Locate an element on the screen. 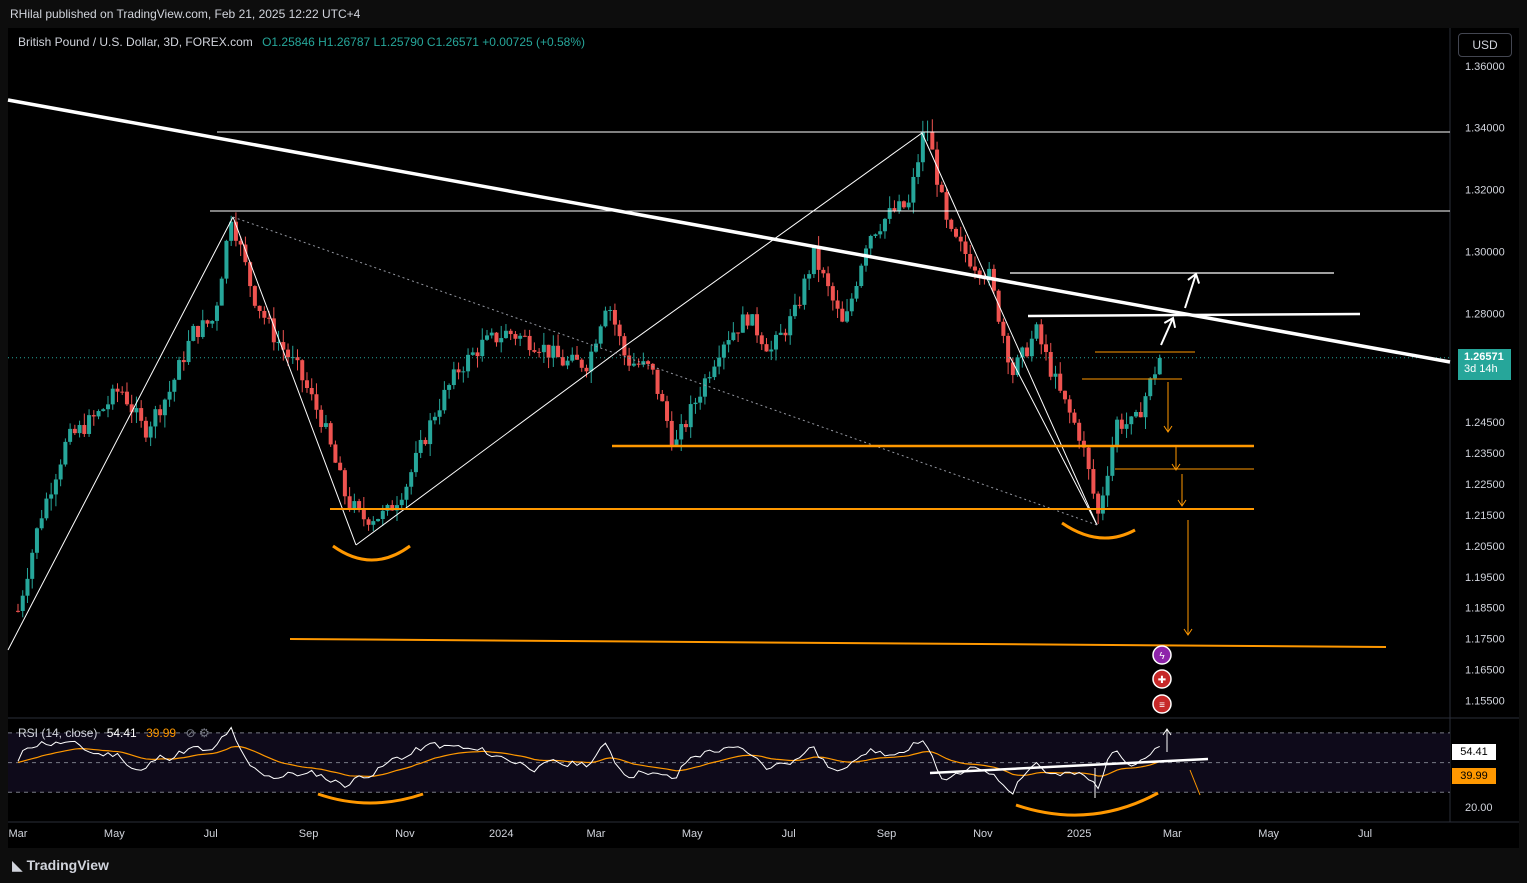 The image size is (1527, 883). time-tick-label: 2024 is located at coordinates (501, 834).